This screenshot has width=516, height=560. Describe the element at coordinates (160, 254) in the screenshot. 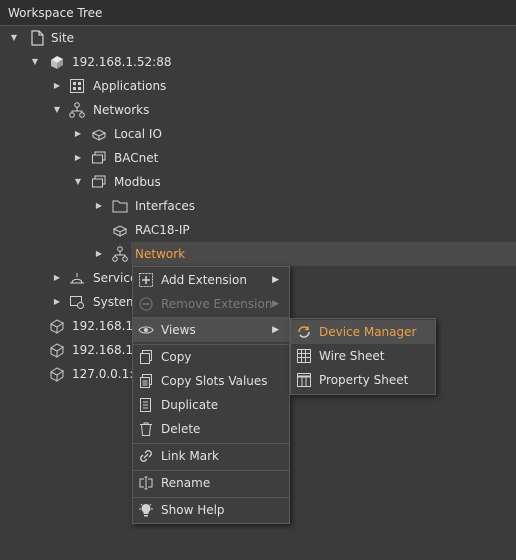

I see `tree-label: Network` at that location.